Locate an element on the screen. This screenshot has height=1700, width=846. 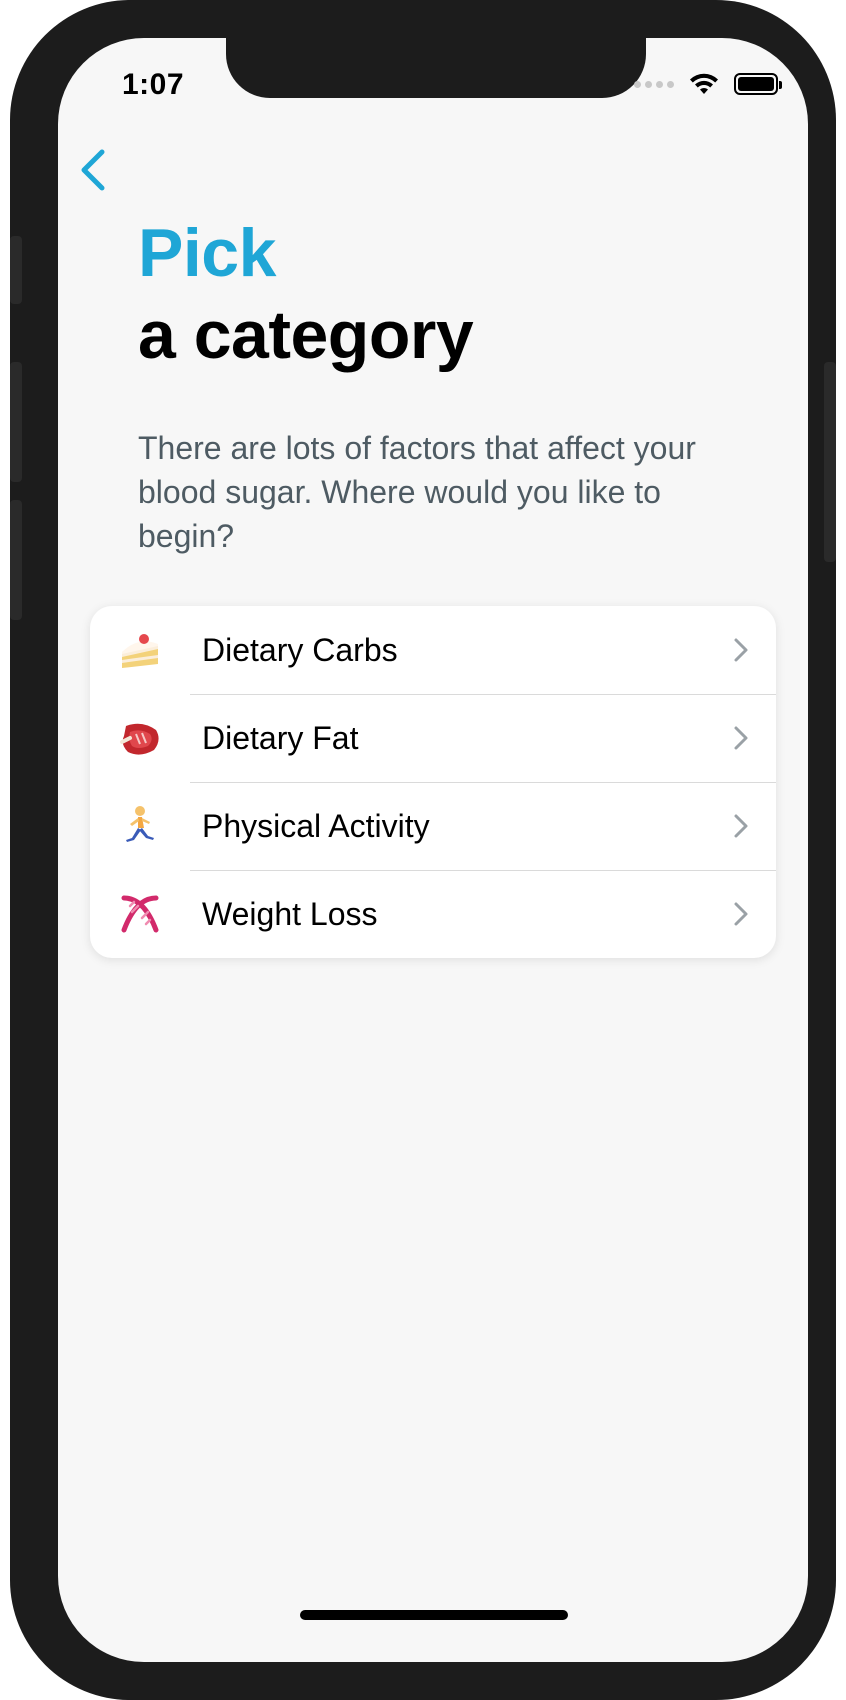
battery-icon is located at coordinates (758, 84).